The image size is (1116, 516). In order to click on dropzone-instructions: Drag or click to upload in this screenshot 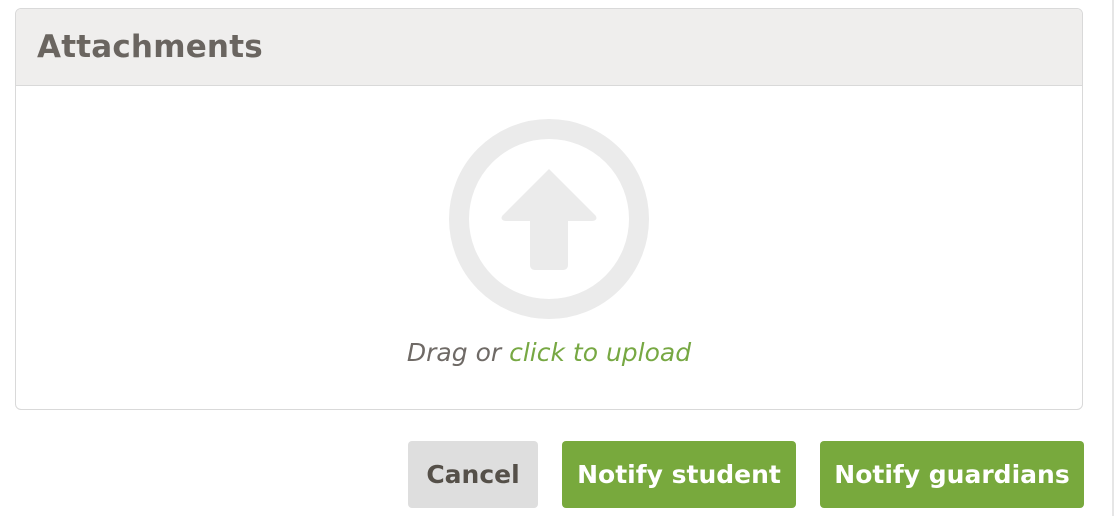, I will do `click(549, 352)`.